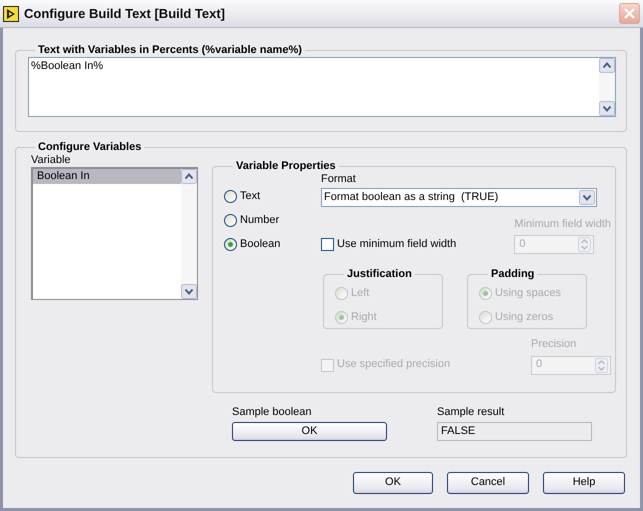 This screenshot has width=643, height=511. Describe the element at coordinates (488, 483) in the screenshot. I see `cancel-button: Cancel` at that location.